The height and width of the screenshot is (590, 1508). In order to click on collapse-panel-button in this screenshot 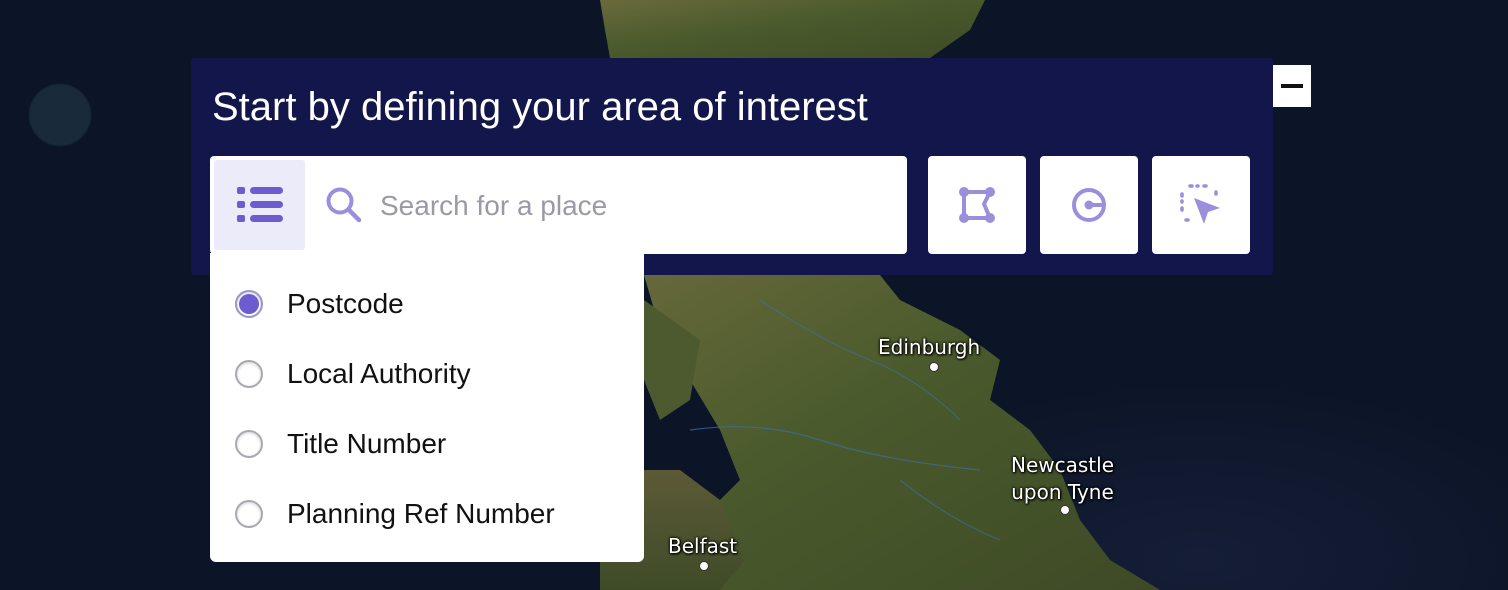, I will do `click(1292, 86)`.